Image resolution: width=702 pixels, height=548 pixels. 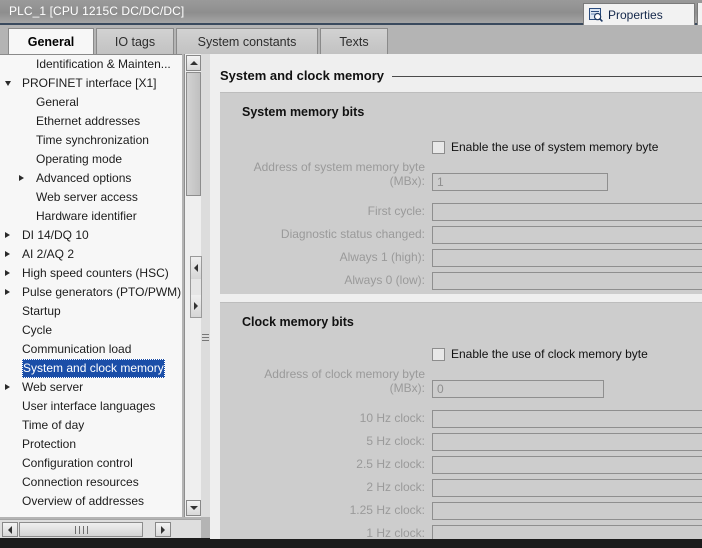 What do you see at coordinates (196, 268) in the screenshot?
I see `collapse-left-button` at bounding box center [196, 268].